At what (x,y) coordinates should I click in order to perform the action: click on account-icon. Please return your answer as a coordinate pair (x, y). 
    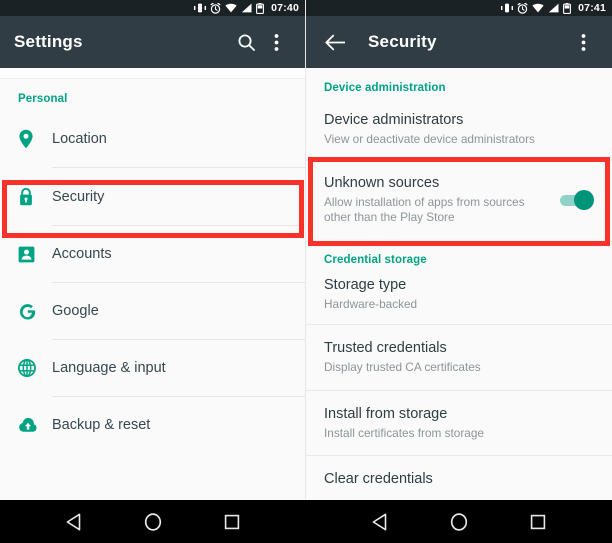
    Looking at the image, I should click on (35, 254).